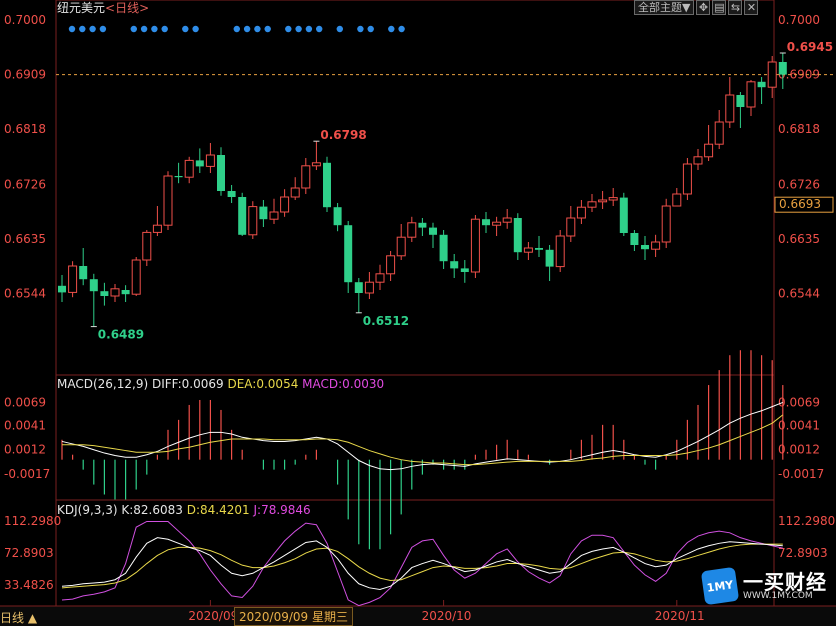 The height and width of the screenshot is (626, 836). I want to click on close-icon: ✕, so click(751, 7).